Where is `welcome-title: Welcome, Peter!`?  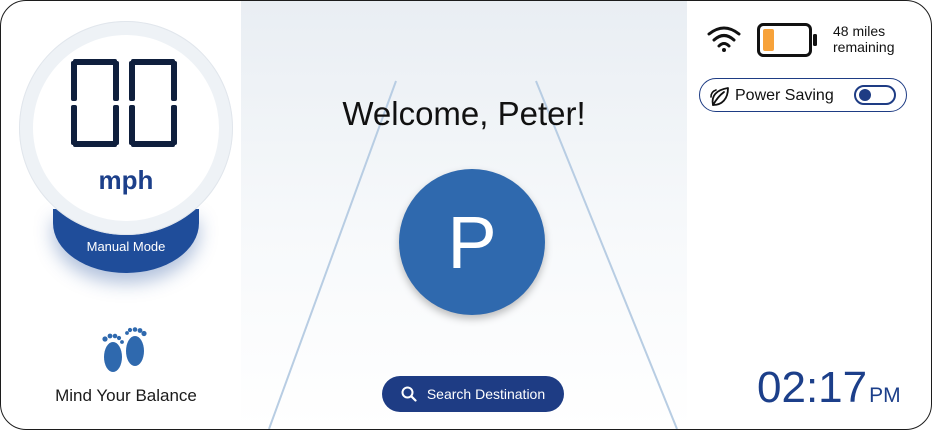 welcome-title: Welcome, Peter! is located at coordinates (464, 113).